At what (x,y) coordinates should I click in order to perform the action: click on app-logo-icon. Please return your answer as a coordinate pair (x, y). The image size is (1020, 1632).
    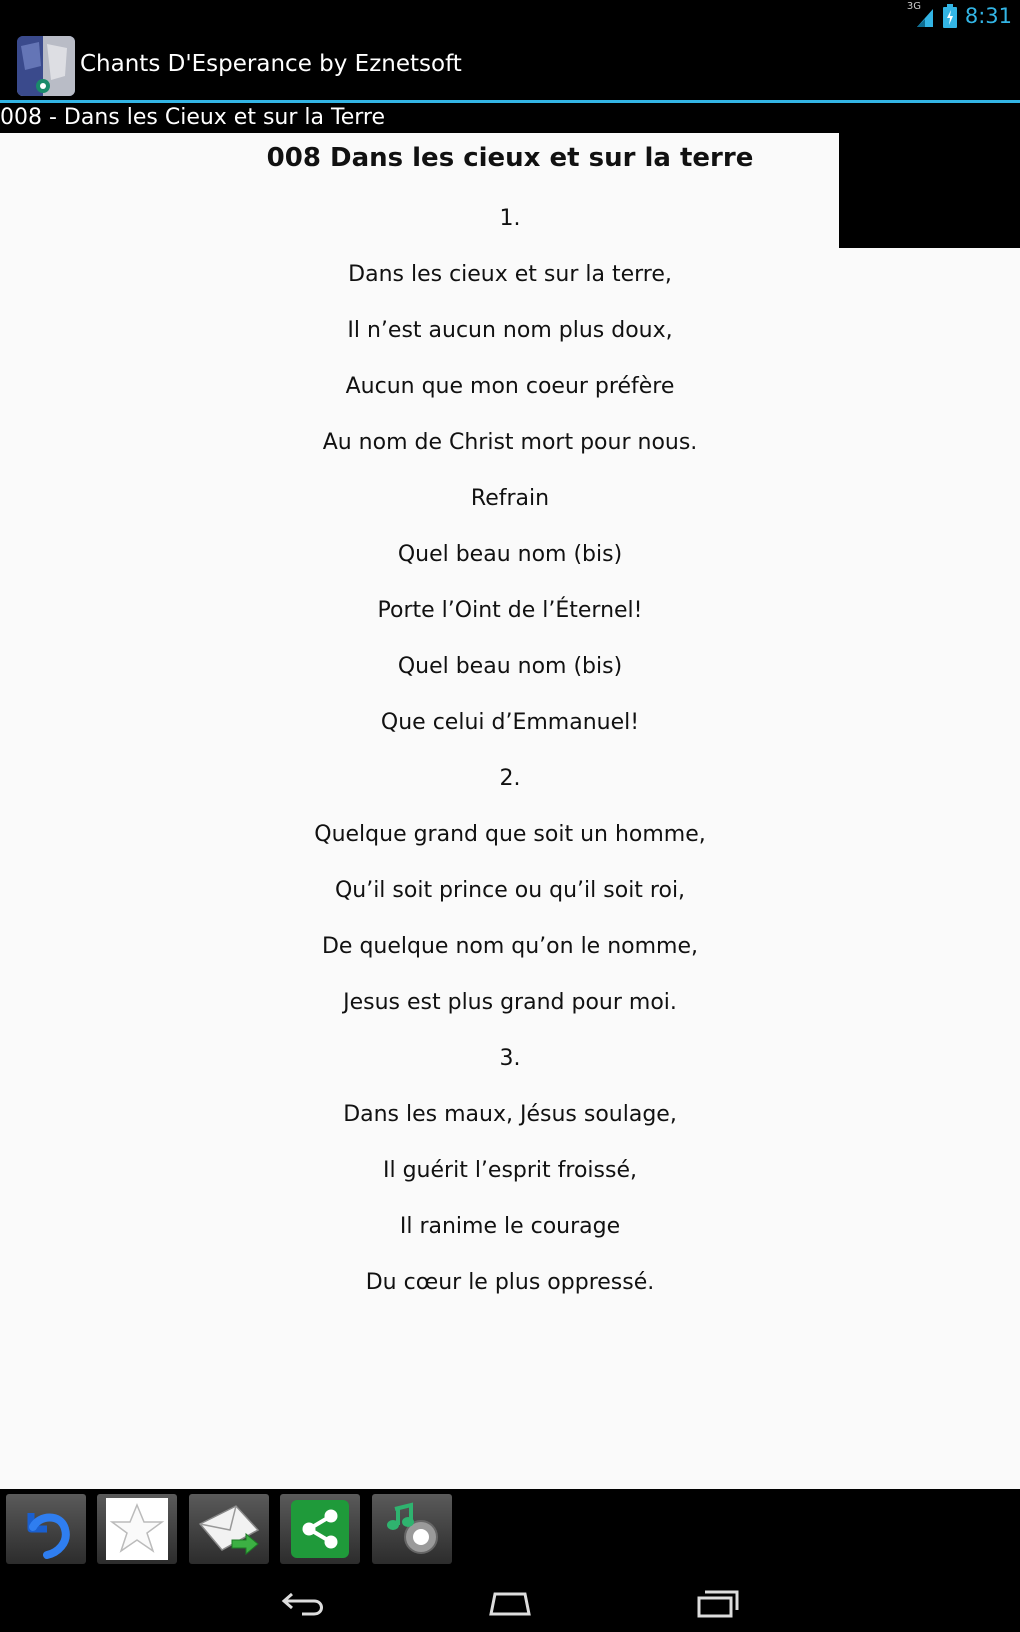
    Looking at the image, I should click on (46, 66).